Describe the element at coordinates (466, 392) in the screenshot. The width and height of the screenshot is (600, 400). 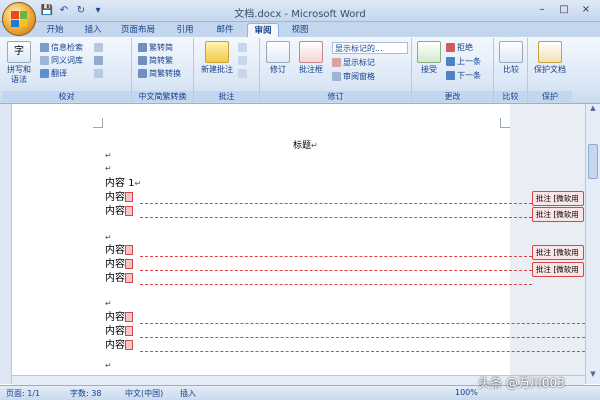
I see `zoom-level: 100%` at that location.